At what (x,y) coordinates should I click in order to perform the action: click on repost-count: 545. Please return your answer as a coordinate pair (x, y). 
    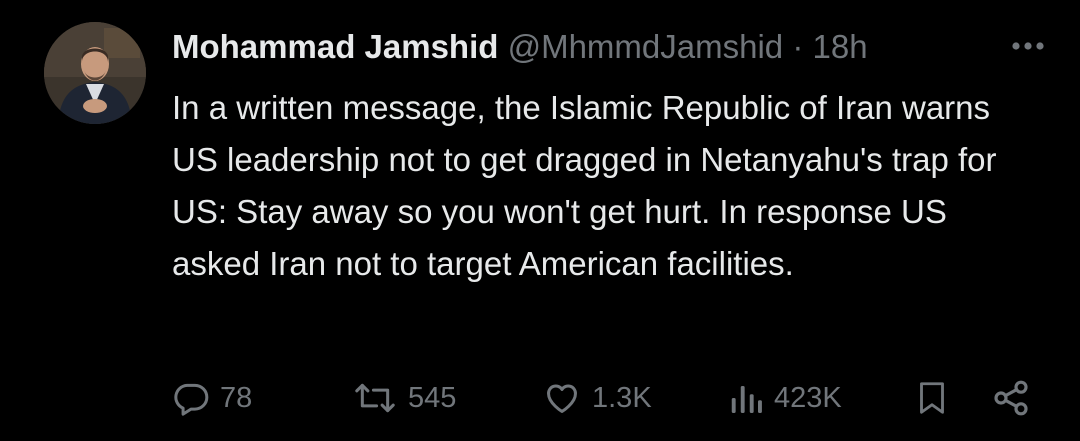
    Looking at the image, I should click on (432, 397).